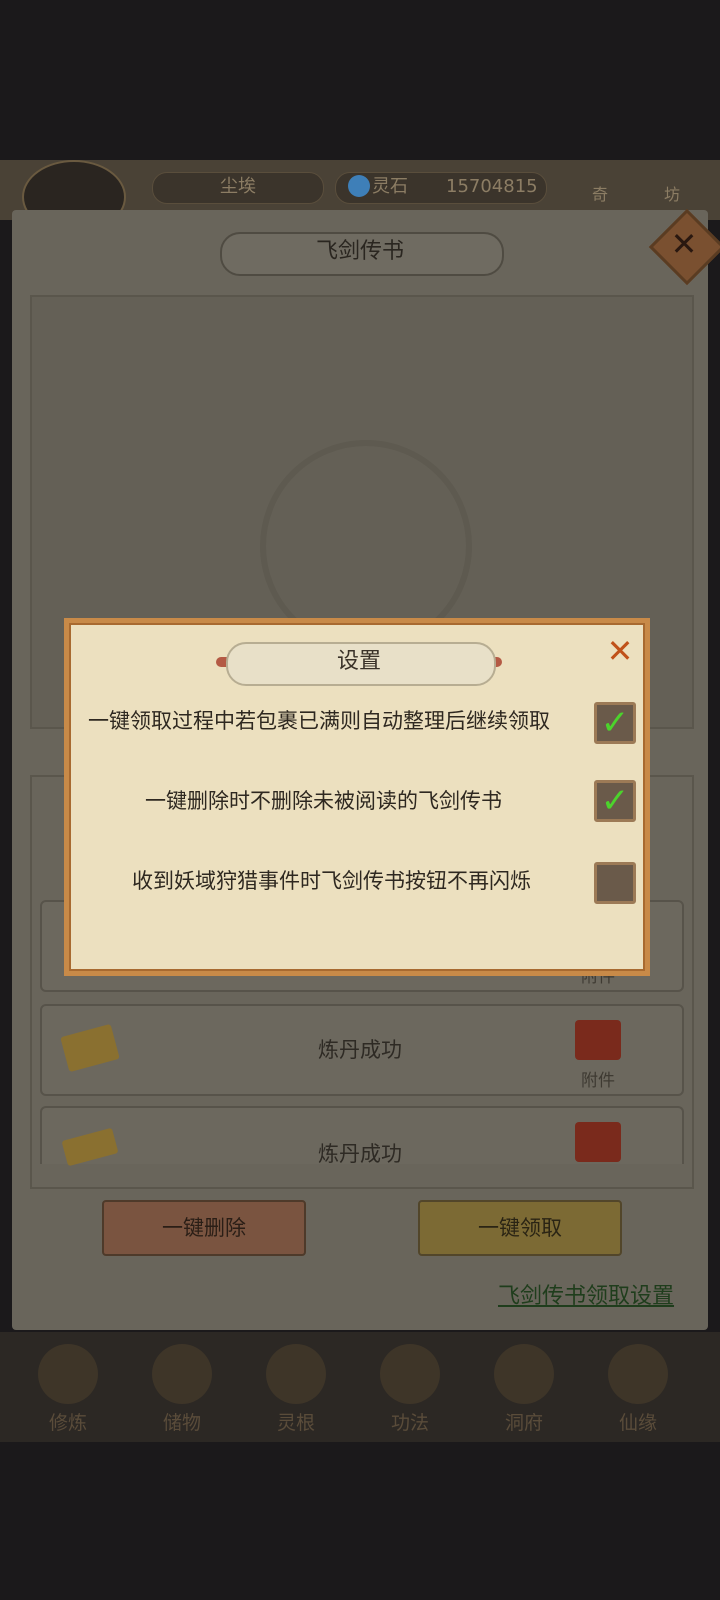  What do you see at coordinates (409, 1423) in the screenshot?
I see `nav-label: 功法` at bounding box center [409, 1423].